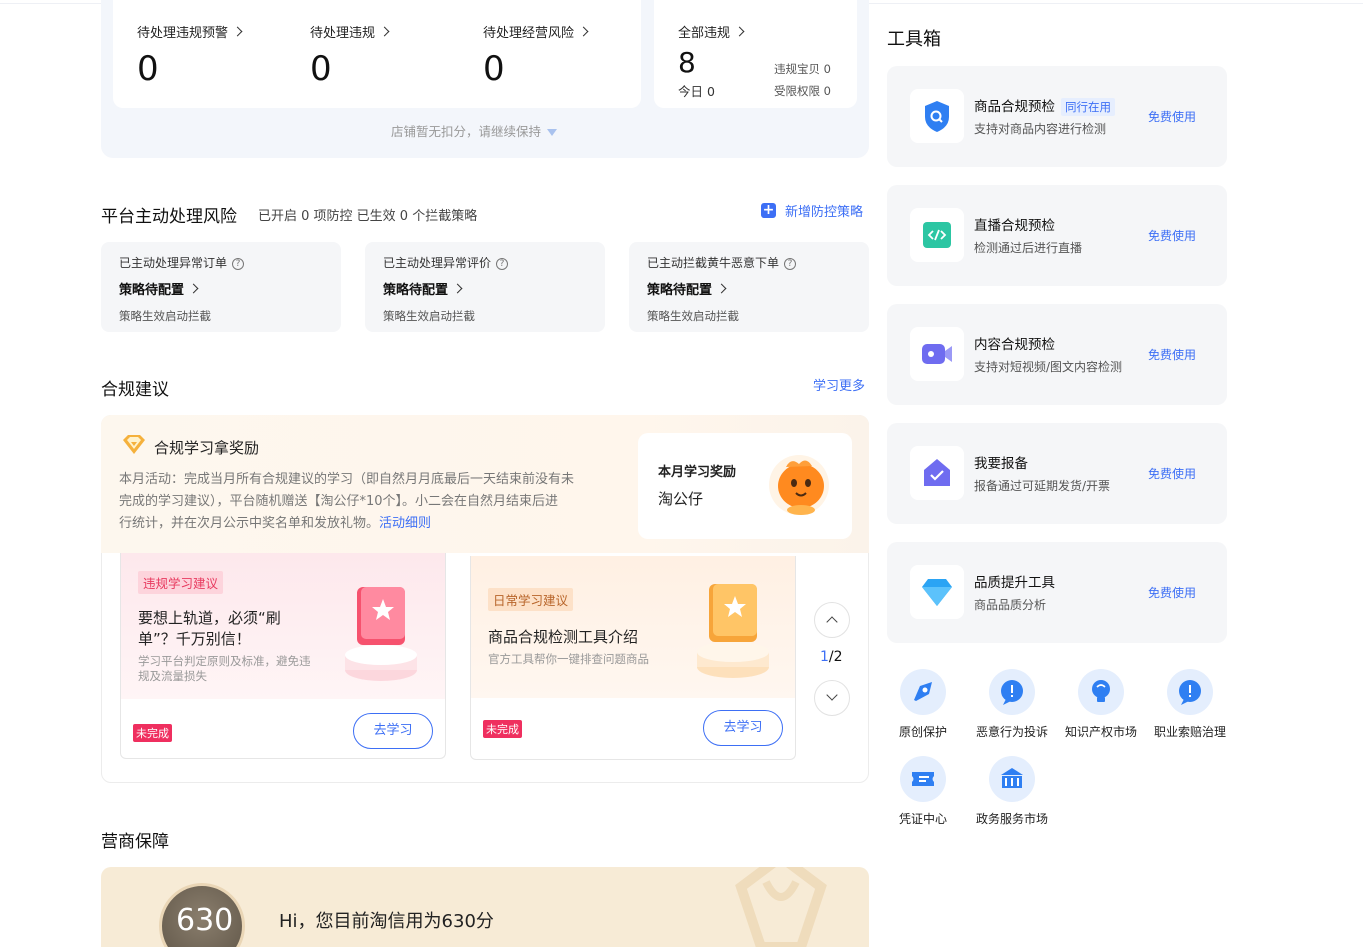 The height and width of the screenshot is (947, 1363). Describe the element at coordinates (922, 819) in the screenshot. I see `service-label: 凭证中心` at that location.